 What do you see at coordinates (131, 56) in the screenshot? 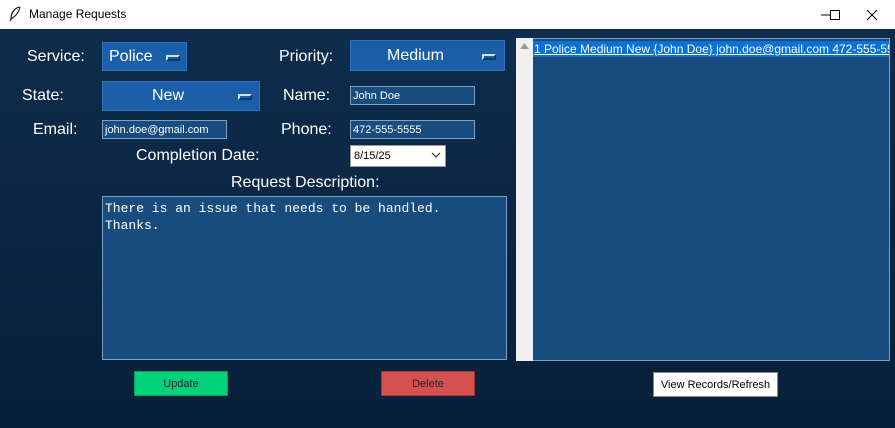
I see `service-value: Police` at bounding box center [131, 56].